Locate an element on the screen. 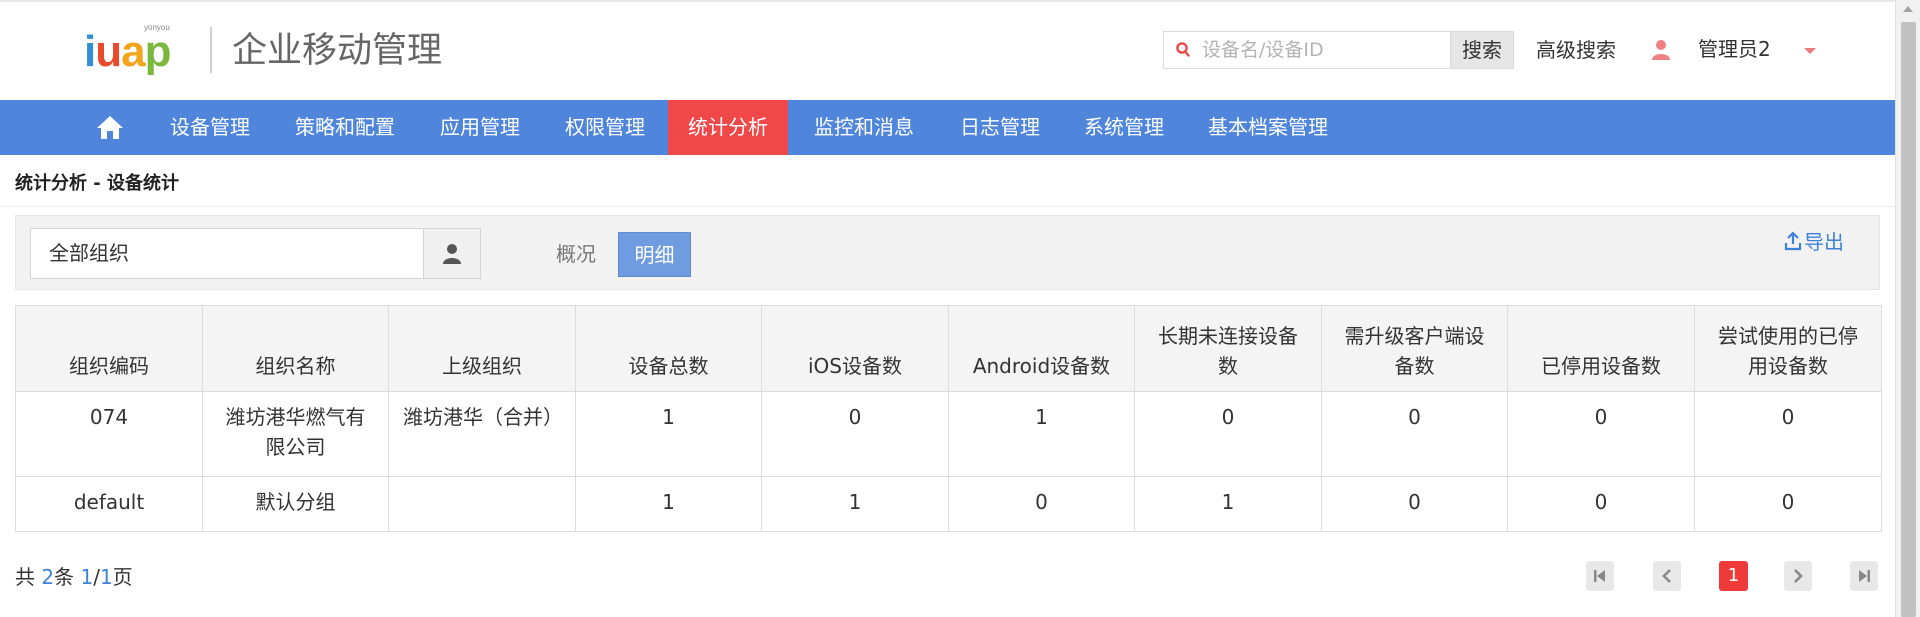 This screenshot has height=617, width=1920. chevron-right-icon is located at coordinates (1798, 576).